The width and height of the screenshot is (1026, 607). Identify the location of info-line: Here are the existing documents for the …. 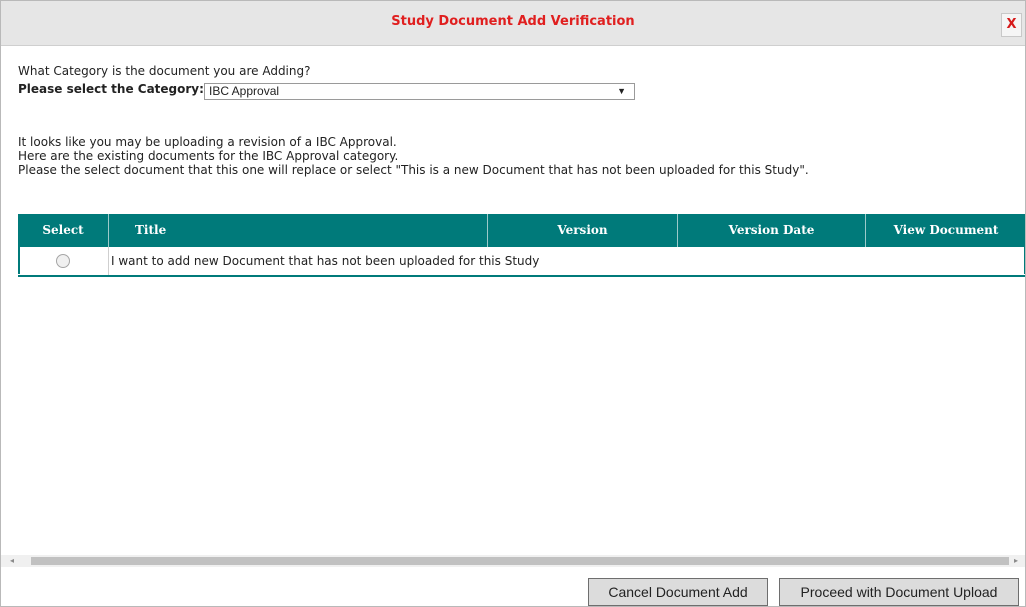
(208, 156).